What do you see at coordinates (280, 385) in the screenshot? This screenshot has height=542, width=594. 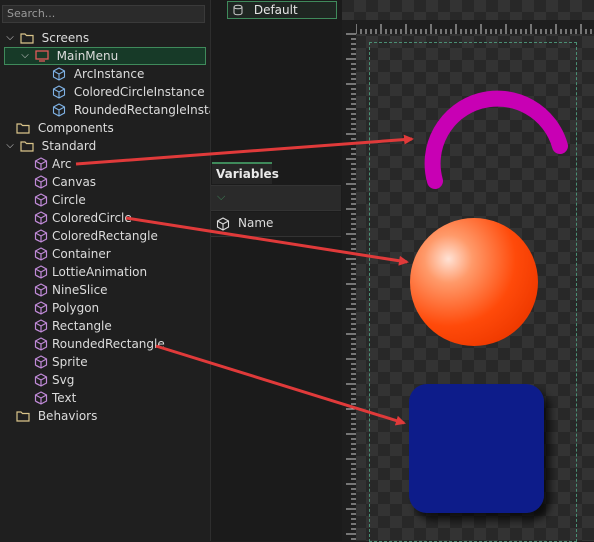 I see `arrow-roundedrectangle` at bounding box center [280, 385].